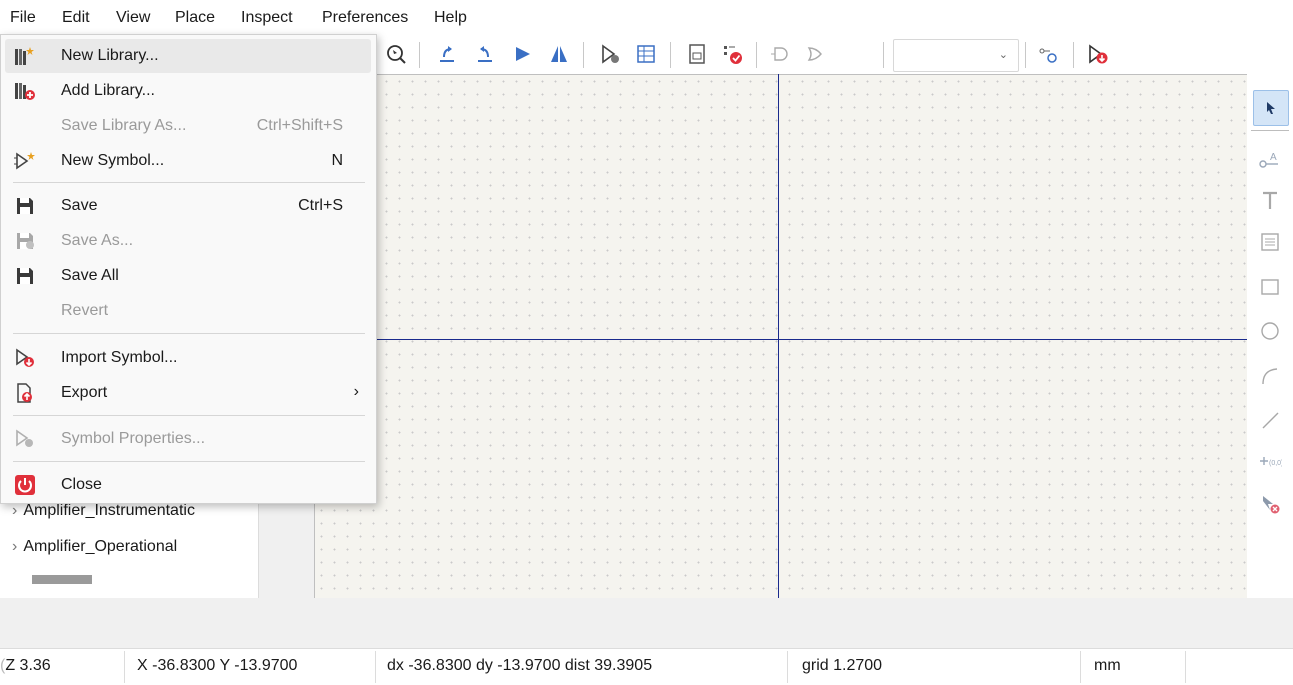 This screenshot has height=685, width=1293. What do you see at coordinates (25, 276) in the screenshot?
I see `save-all-icon` at bounding box center [25, 276].